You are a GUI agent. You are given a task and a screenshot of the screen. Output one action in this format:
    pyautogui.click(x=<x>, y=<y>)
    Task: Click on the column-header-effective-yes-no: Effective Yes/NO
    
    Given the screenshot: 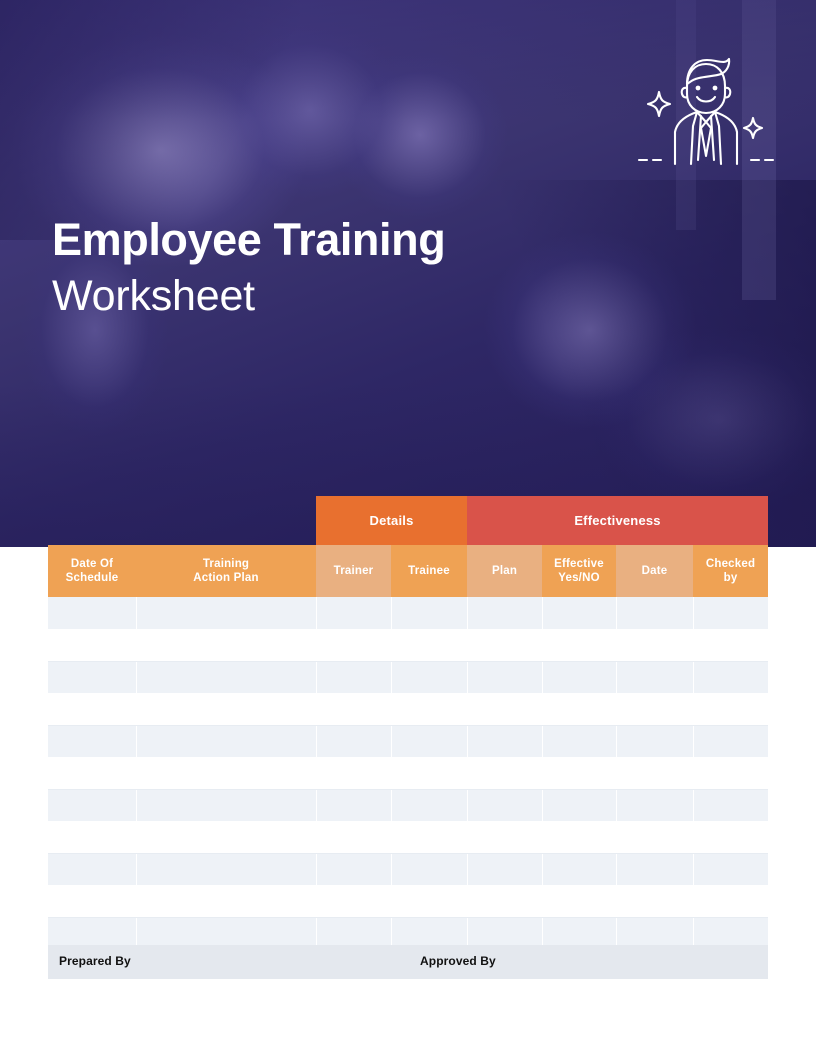 What is the action you would take?
    pyautogui.click(x=579, y=571)
    